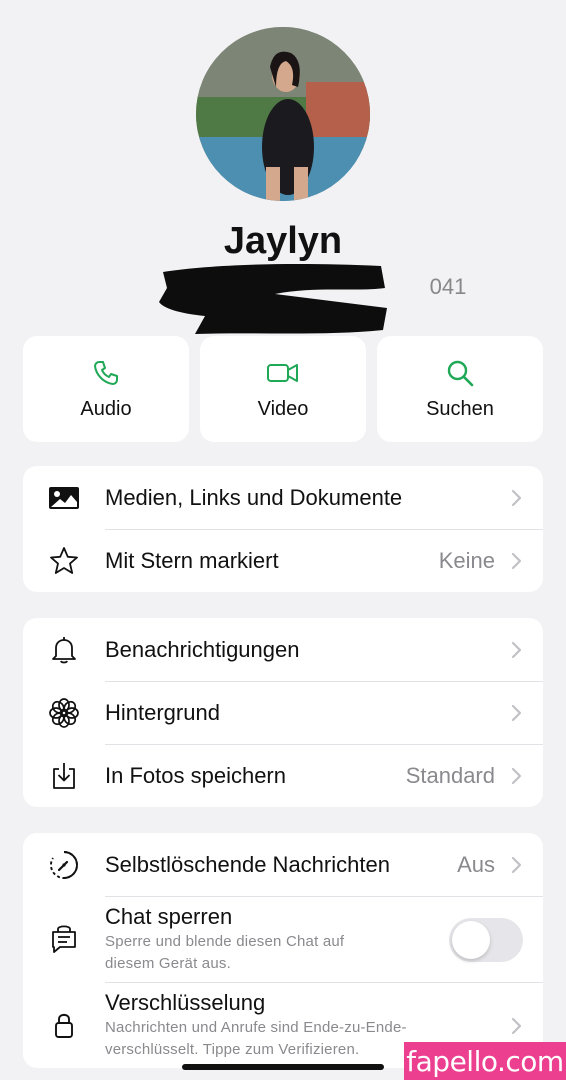 This screenshot has width=566, height=1080. Describe the element at coordinates (283, 241) in the screenshot. I see `contact-name: Jaylyn` at that location.